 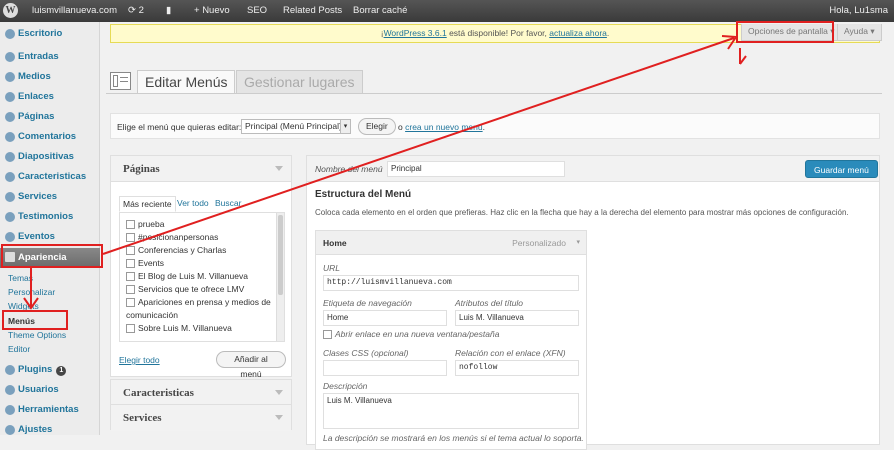 What do you see at coordinates (179, 127) in the screenshot?
I see `select-menu-label: Elige el menú que quieras editar:` at bounding box center [179, 127].